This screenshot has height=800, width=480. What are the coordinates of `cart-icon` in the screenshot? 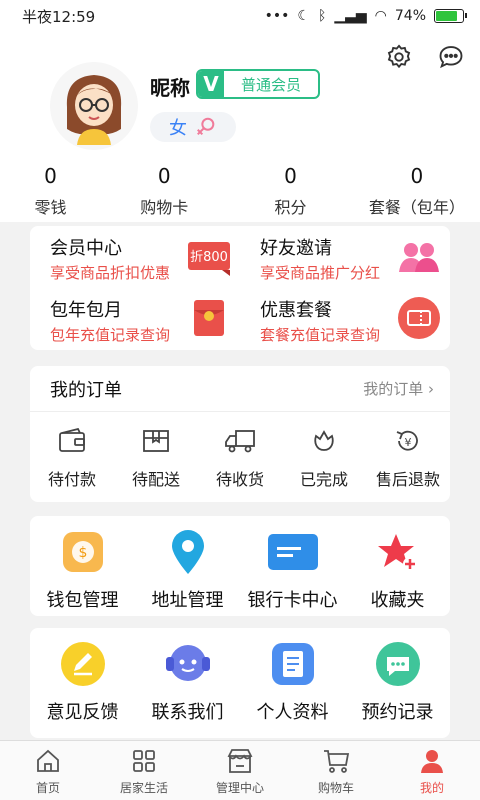 It's located at (336, 761).